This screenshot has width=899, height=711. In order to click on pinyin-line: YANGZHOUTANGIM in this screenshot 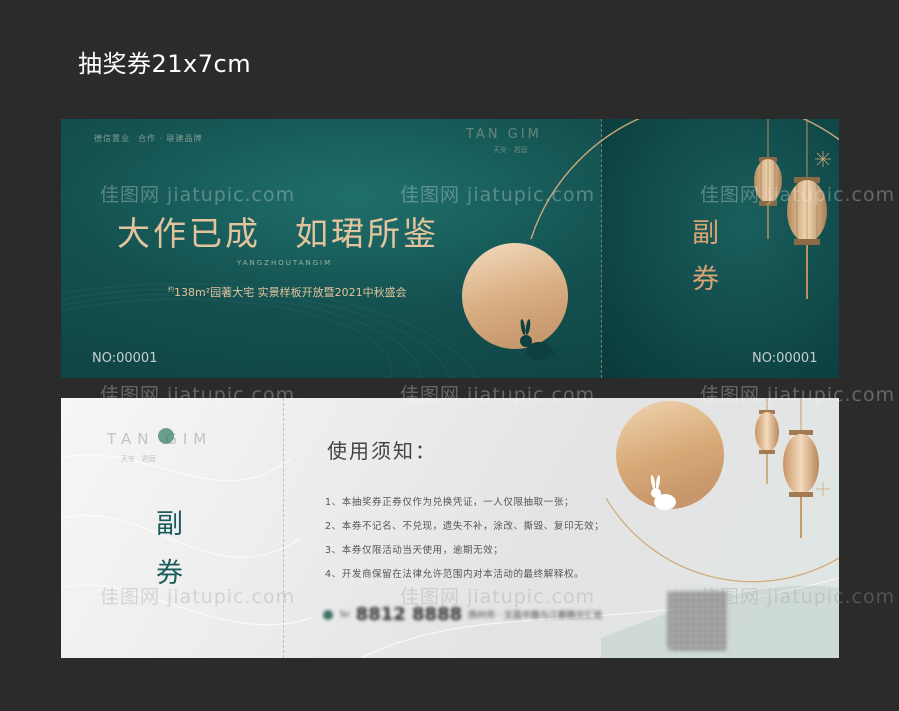, I will do `click(285, 263)`.